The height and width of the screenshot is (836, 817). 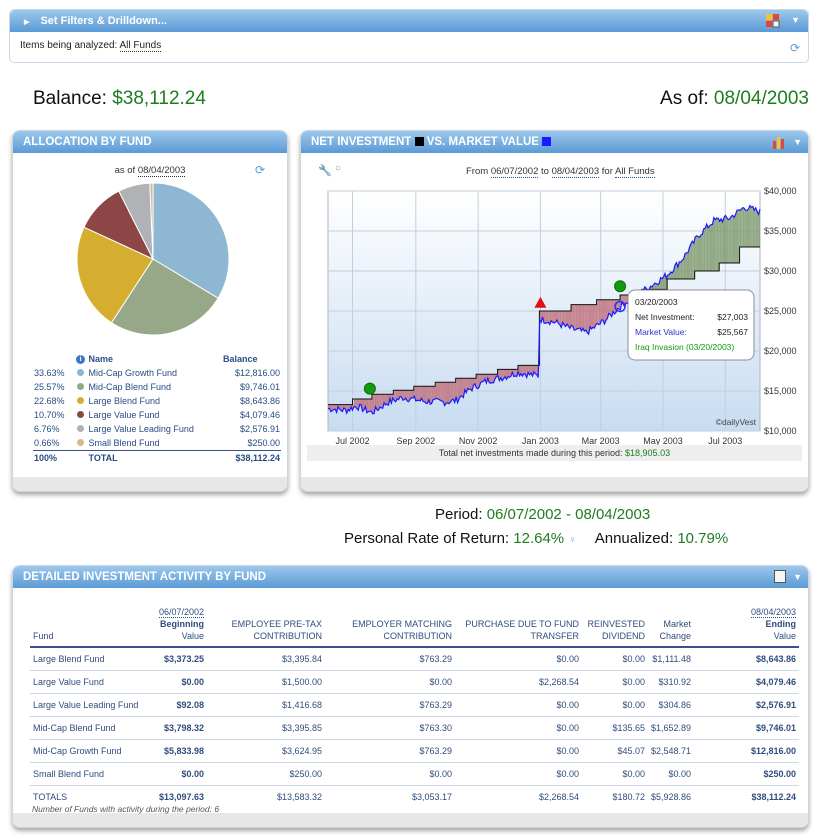 I want to click on allocation-row: 10.70% Large Value Fund $4,079.46, so click(x=157, y=415).